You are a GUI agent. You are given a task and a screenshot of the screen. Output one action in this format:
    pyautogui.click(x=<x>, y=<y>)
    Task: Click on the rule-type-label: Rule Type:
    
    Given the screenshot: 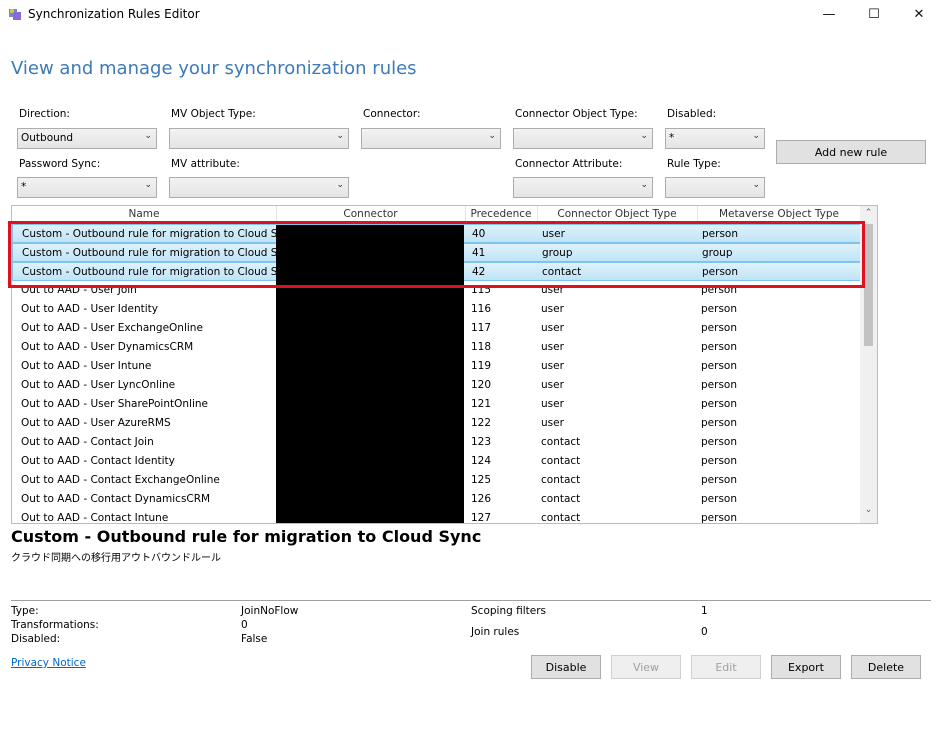 What is the action you would take?
    pyautogui.click(x=694, y=164)
    